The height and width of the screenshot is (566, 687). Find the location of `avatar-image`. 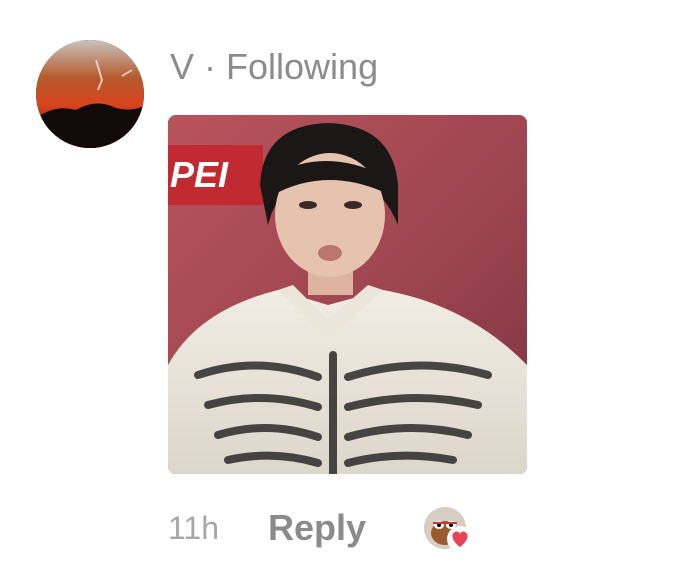

avatar-image is located at coordinates (90, 94).